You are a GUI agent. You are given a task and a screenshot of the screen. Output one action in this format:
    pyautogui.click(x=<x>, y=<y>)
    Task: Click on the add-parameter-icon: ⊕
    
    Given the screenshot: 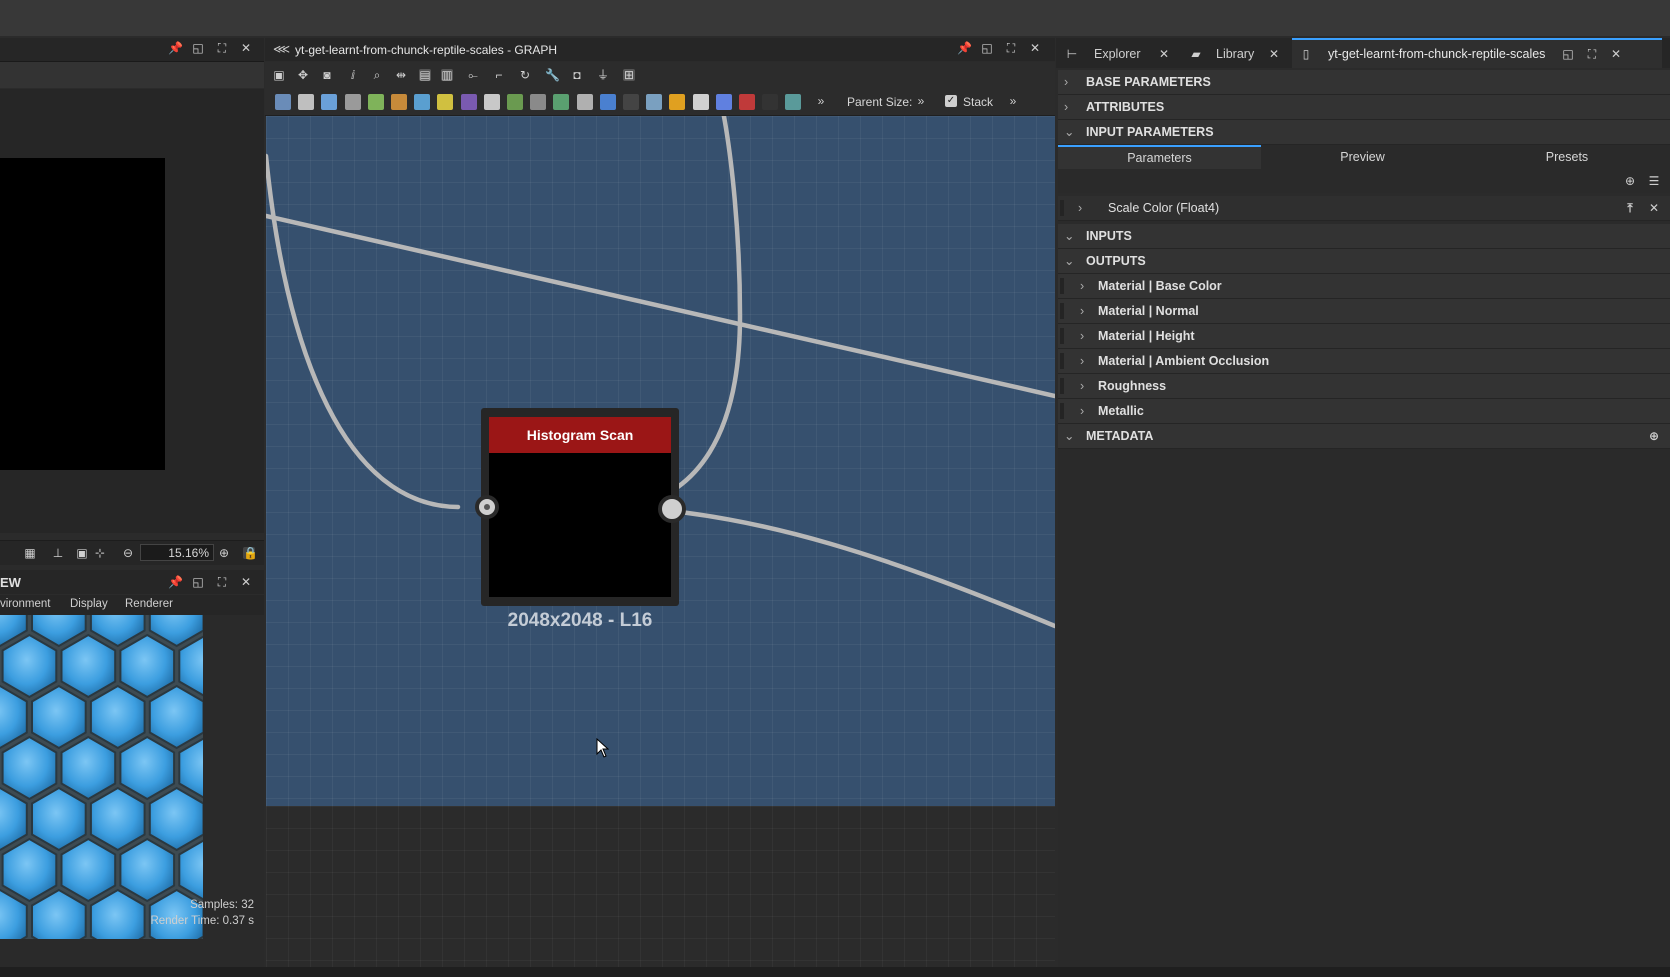 What is the action you would take?
    pyautogui.click(x=1630, y=181)
    